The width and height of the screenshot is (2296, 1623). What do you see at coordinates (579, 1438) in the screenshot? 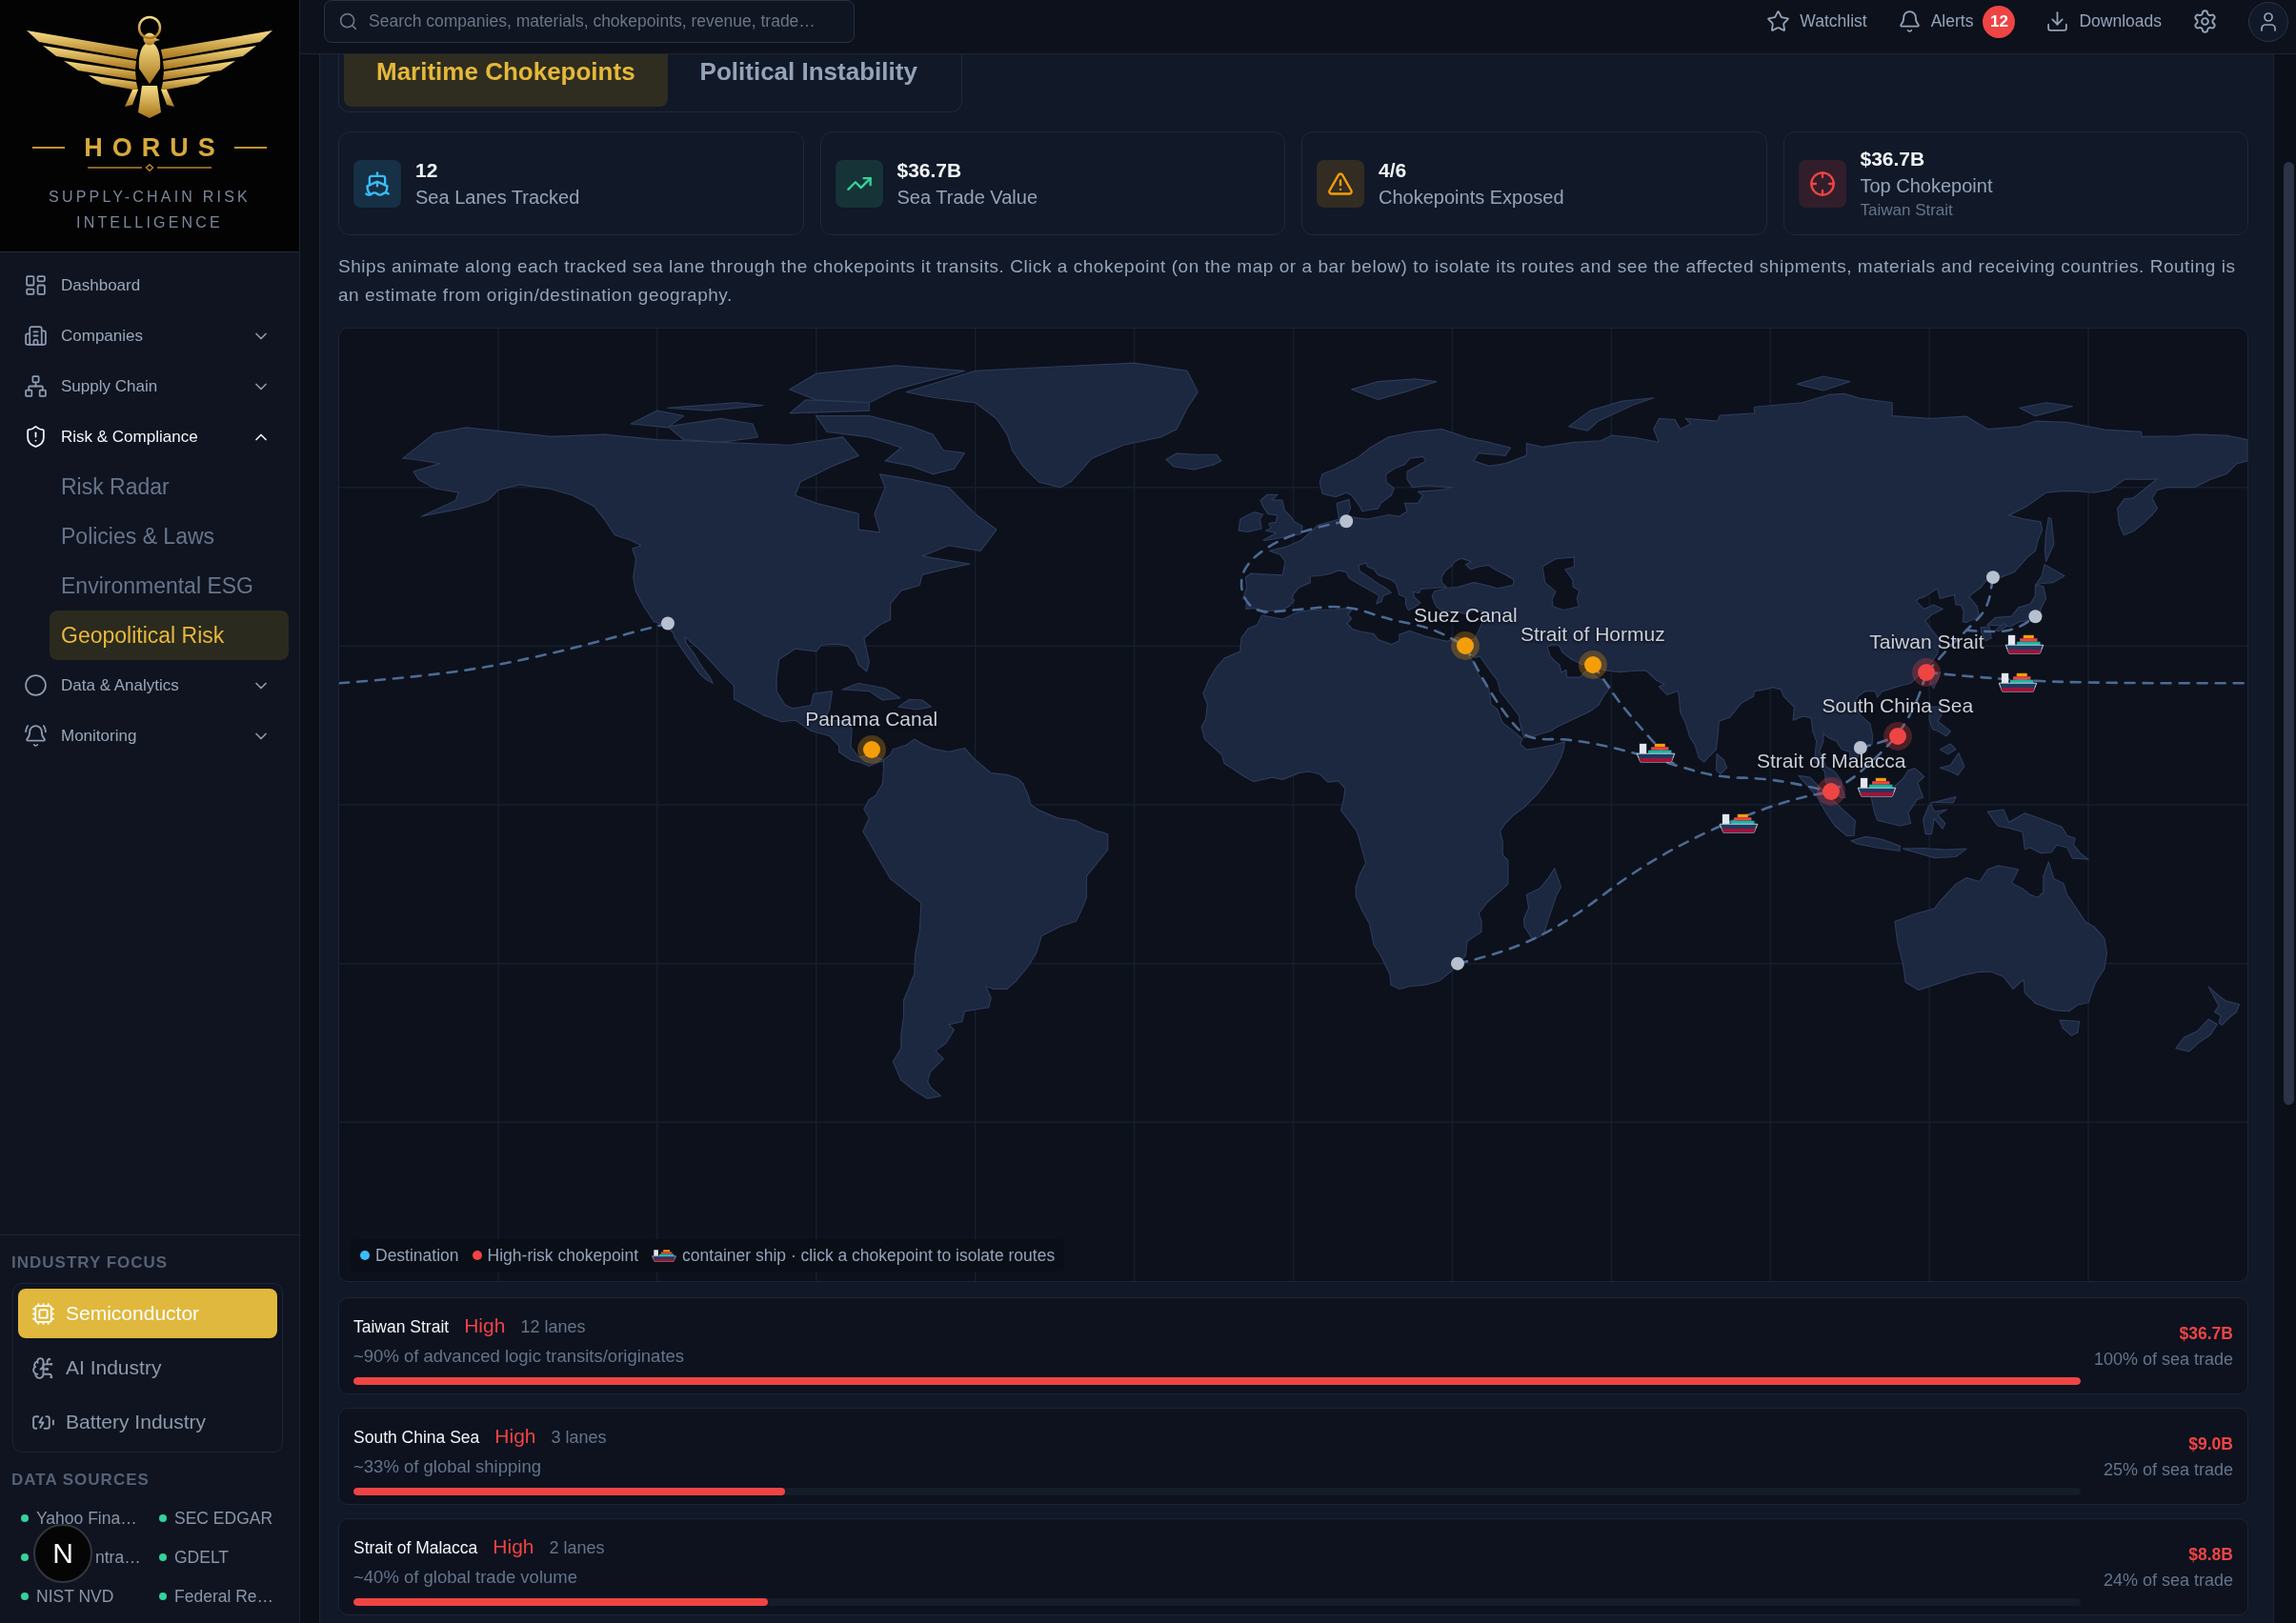
I see `lane-count: 3 lanes` at bounding box center [579, 1438].